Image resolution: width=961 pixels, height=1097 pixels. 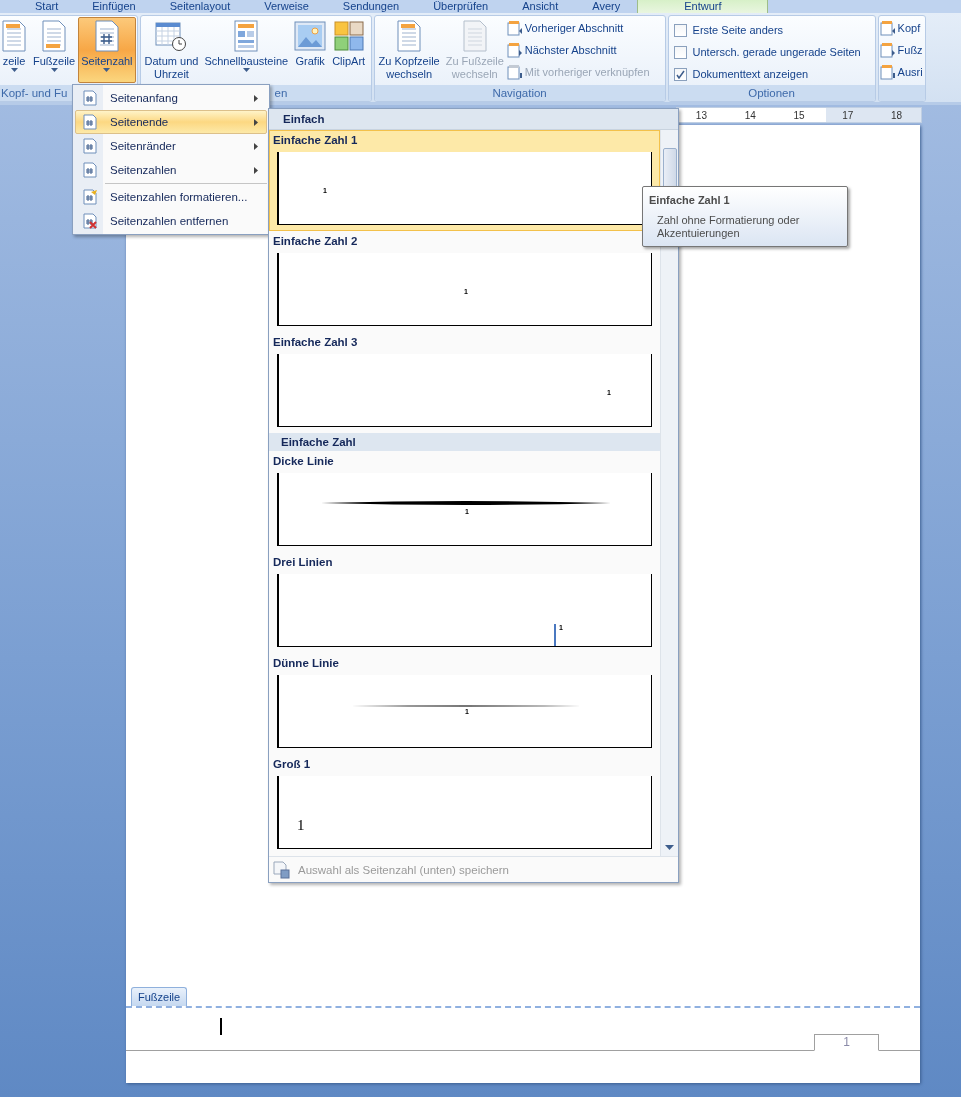 I want to click on page-top-icon, so click(x=90, y=98).